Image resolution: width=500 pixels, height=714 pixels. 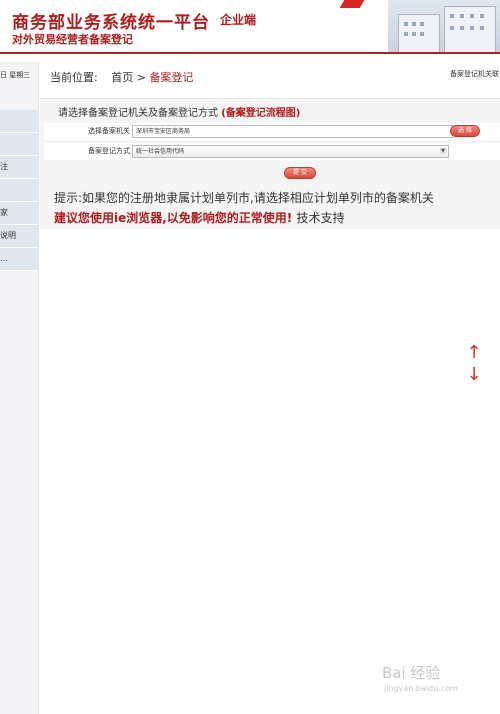 I want to click on site-header: 商务部业务系统统一平台 企业端 对外贸易经营者备案登记, so click(x=250, y=27).